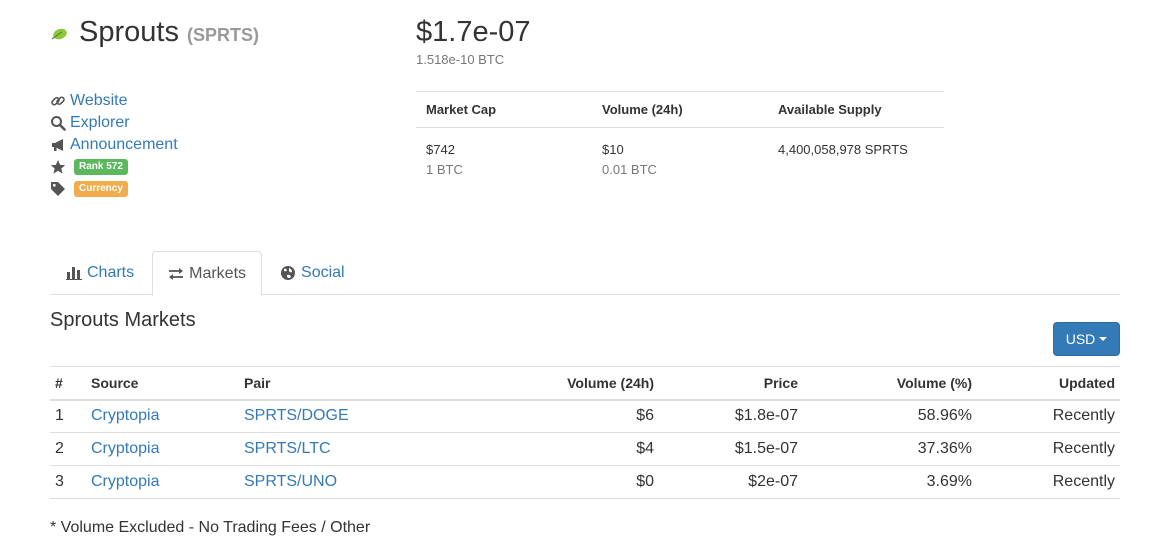  Describe the element at coordinates (123, 320) in the screenshot. I see `markets-title: Sprouts Markets` at that location.